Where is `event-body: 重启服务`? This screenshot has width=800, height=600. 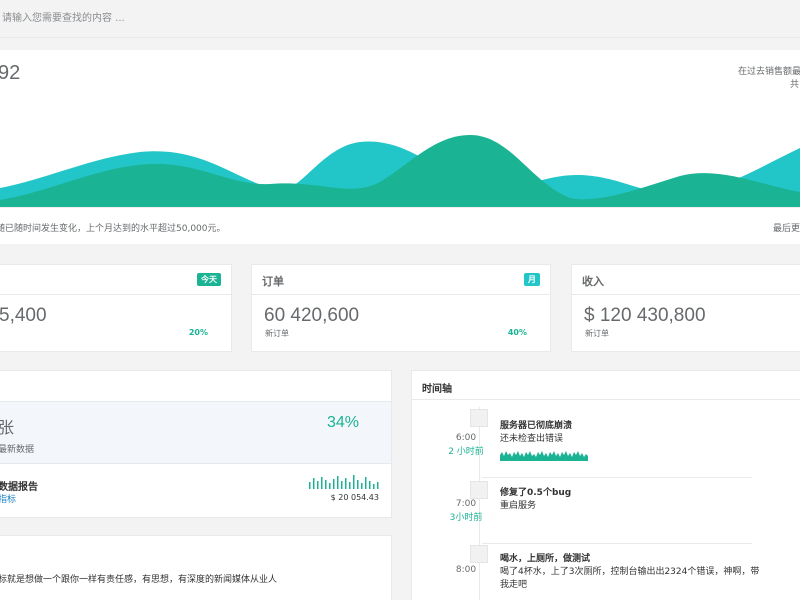
event-body: 重启服务 is located at coordinates (518, 506).